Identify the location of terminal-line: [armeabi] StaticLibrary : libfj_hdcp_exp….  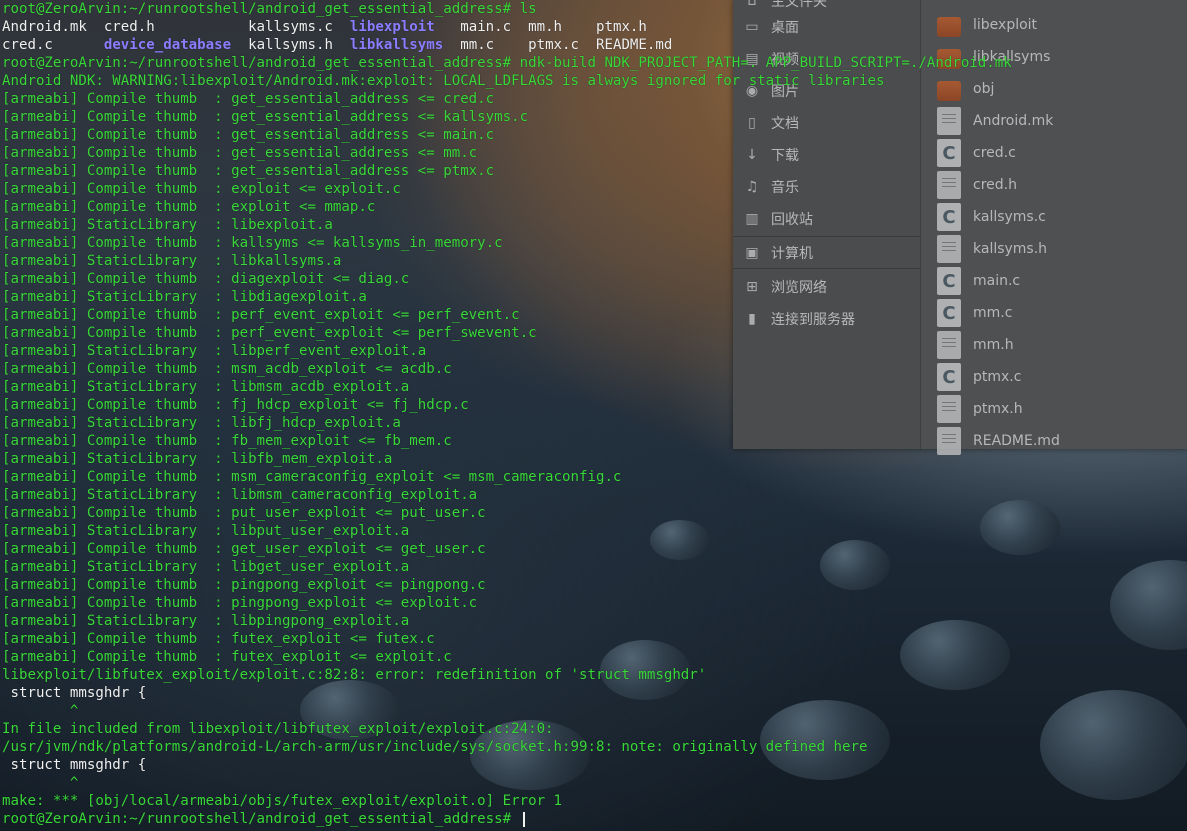
(507, 423).